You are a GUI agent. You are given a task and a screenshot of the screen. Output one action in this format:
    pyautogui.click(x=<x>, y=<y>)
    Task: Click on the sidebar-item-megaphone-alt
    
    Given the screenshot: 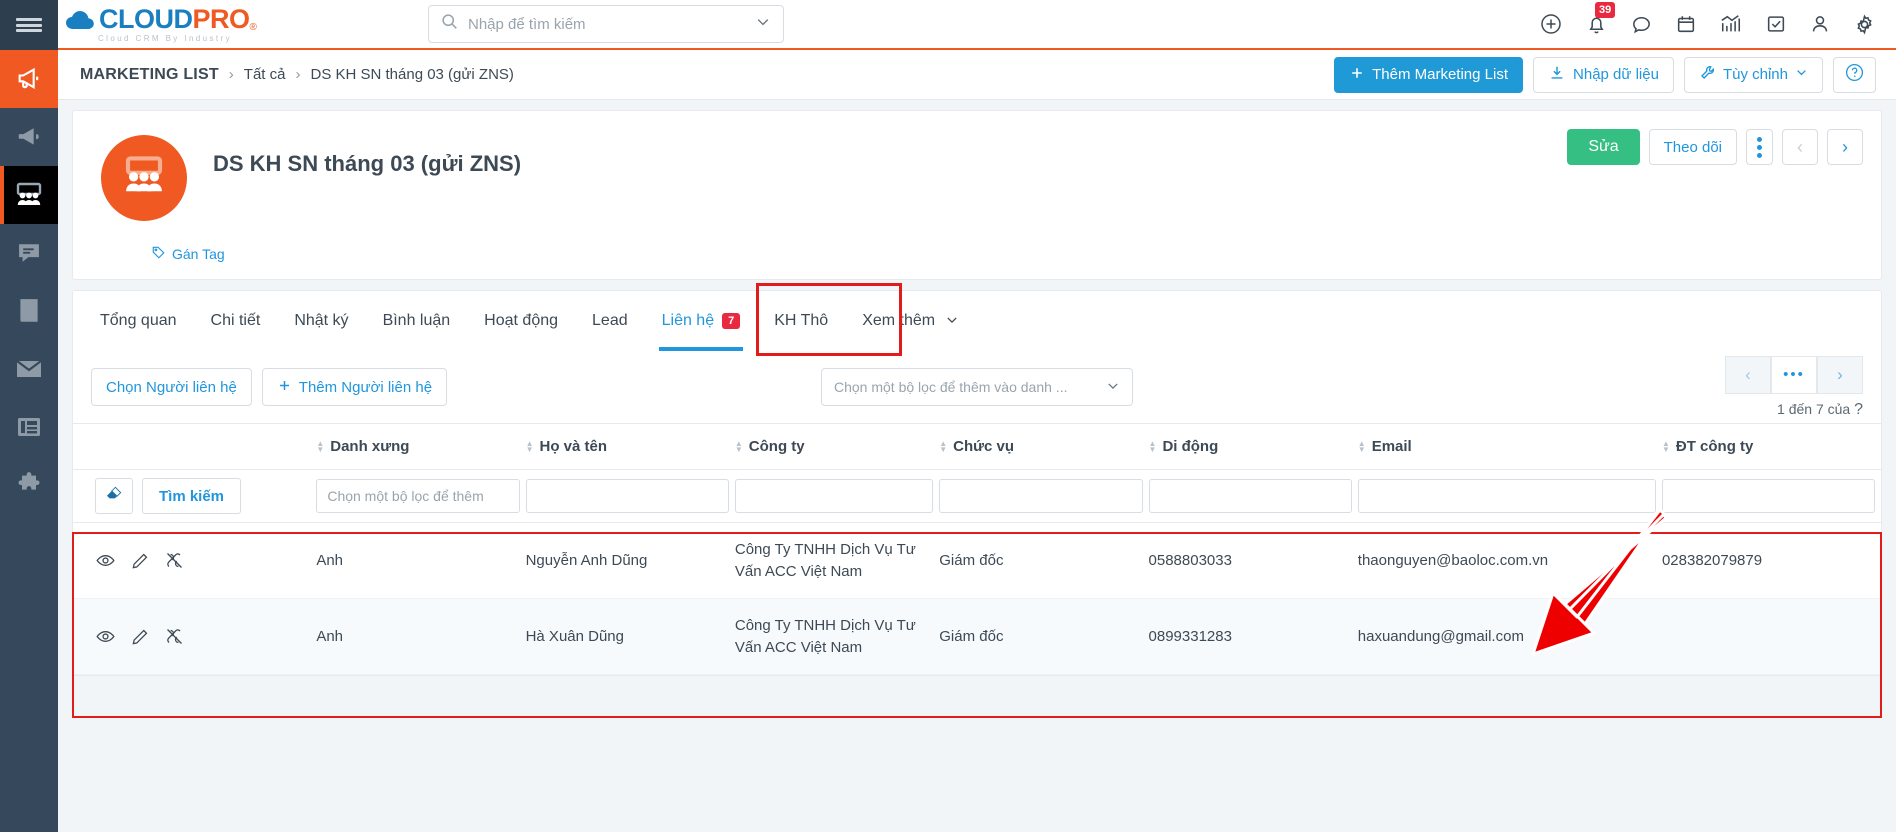 What is the action you would take?
    pyautogui.click(x=29, y=137)
    